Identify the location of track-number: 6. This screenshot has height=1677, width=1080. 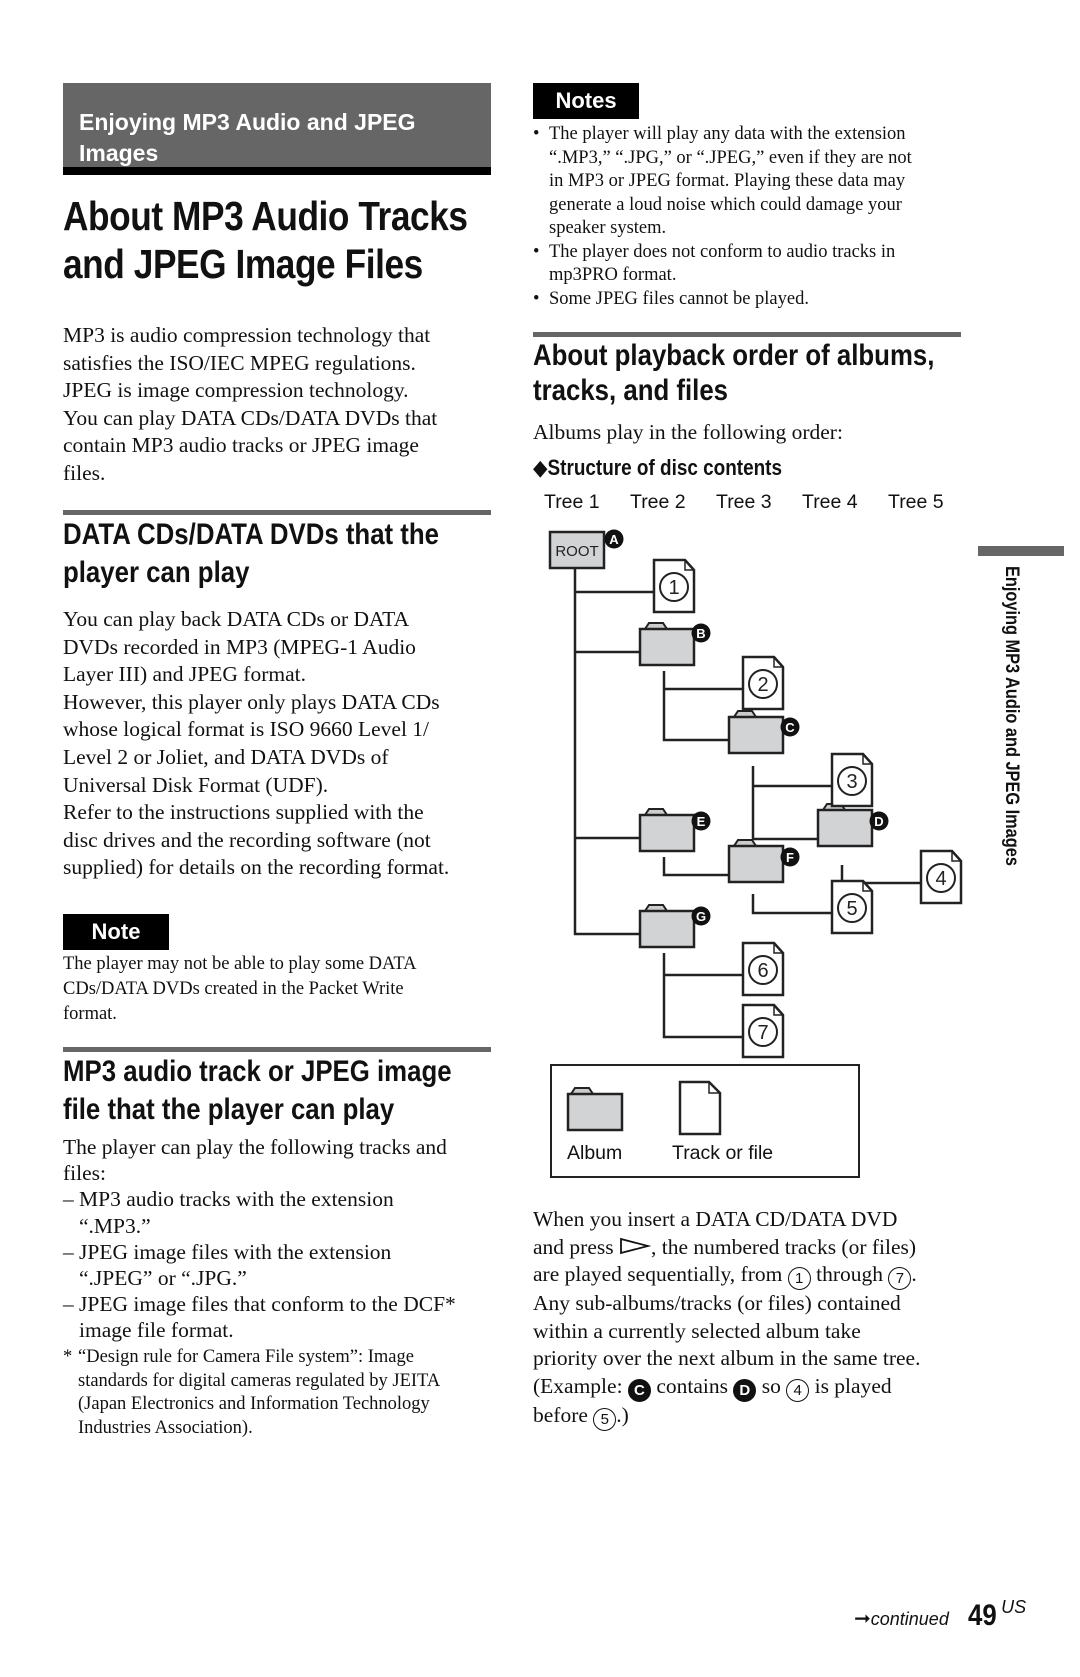
(762, 971).